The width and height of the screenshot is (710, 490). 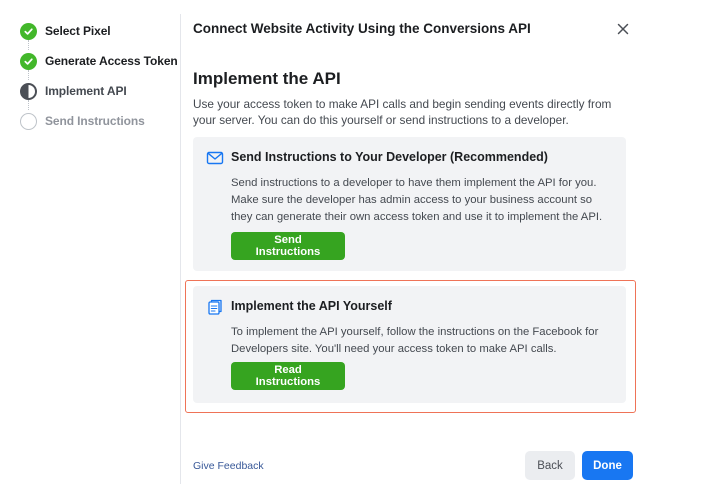 What do you see at coordinates (215, 158) in the screenshot?
I see `envelope-icon` at bounding box center [215, 158].